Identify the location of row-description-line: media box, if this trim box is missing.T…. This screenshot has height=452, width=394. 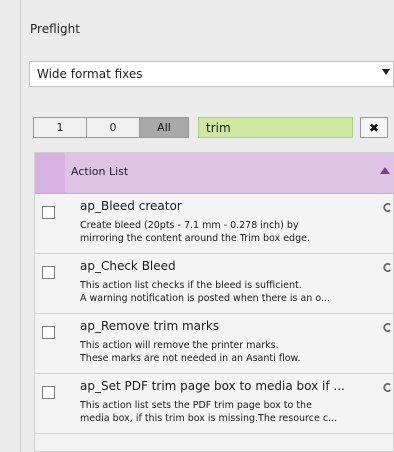
(209, 418).